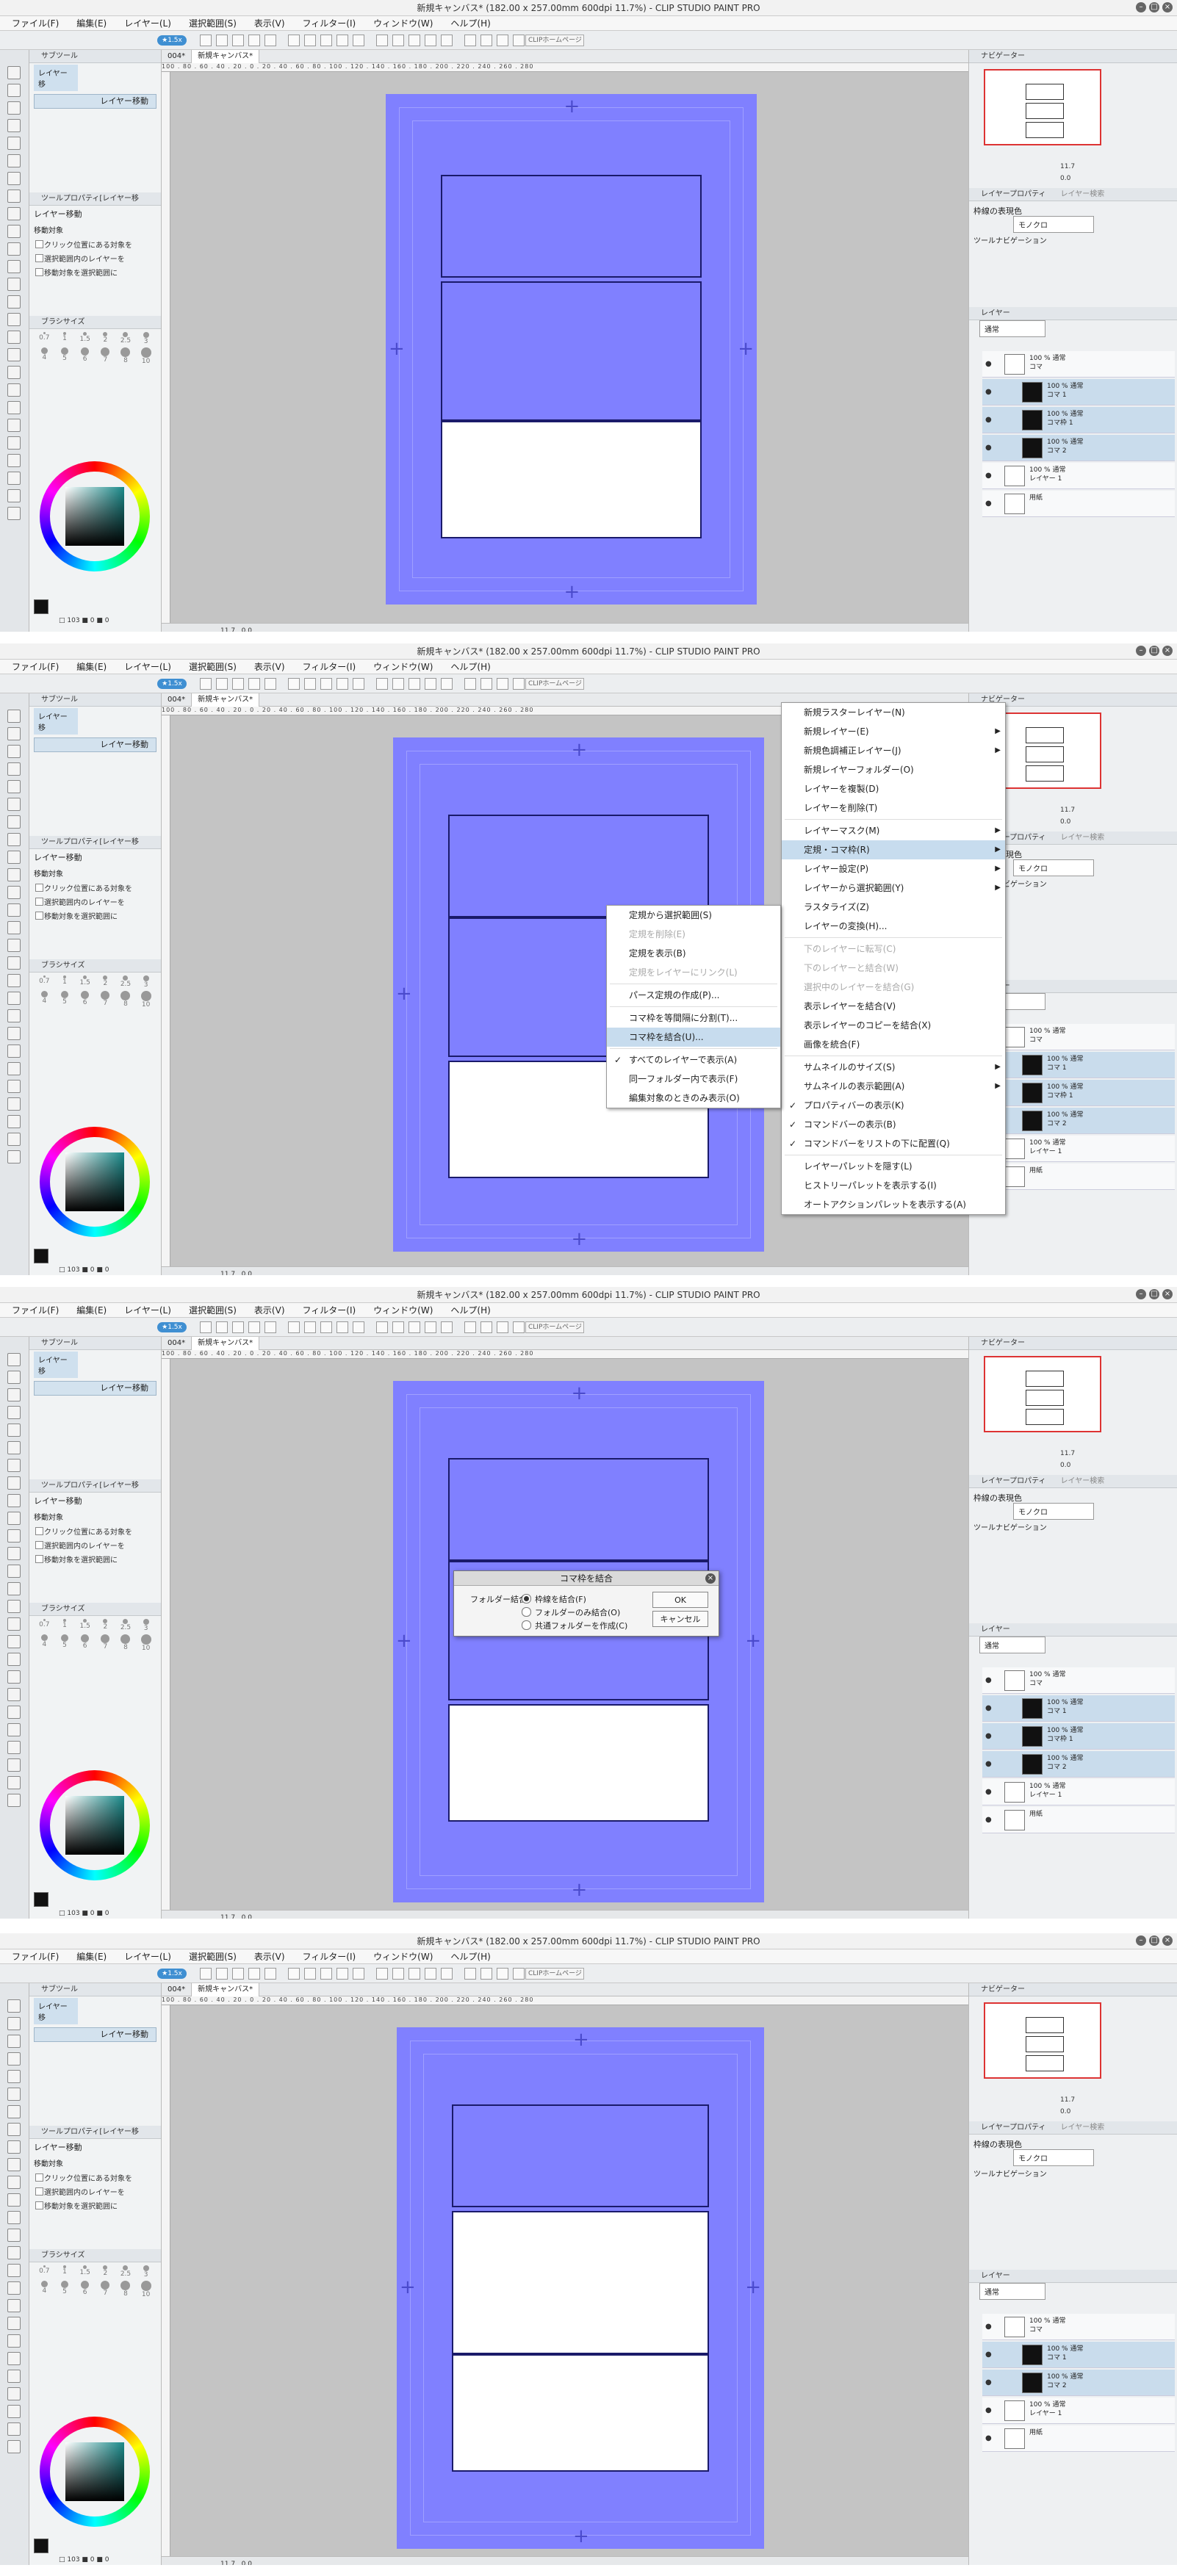  What do you see at coordinates (85, 1643) in the screenshot?
I see `brush-size-option: 6` at bounding box center [85, 1643].